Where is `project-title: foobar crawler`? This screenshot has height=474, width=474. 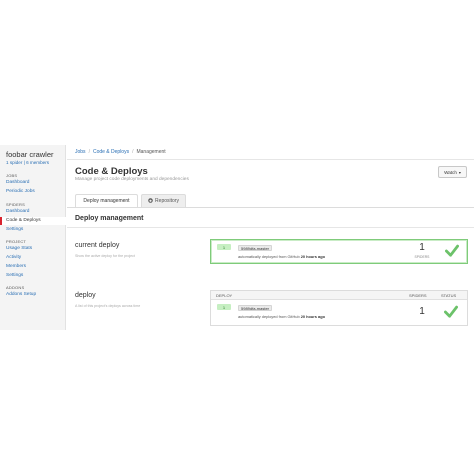 project-title: foobar crawler is located at coordinates (30, 154).